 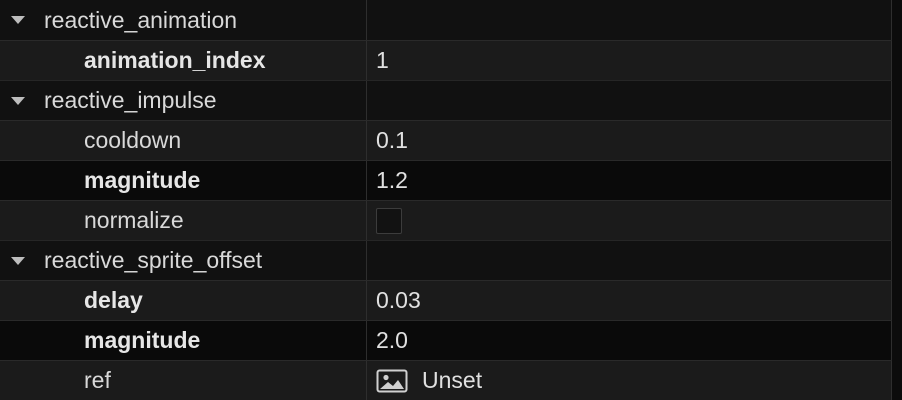 I want to click on property-row-magnitude: magnitude 1.2, so click(x=451, y=180).